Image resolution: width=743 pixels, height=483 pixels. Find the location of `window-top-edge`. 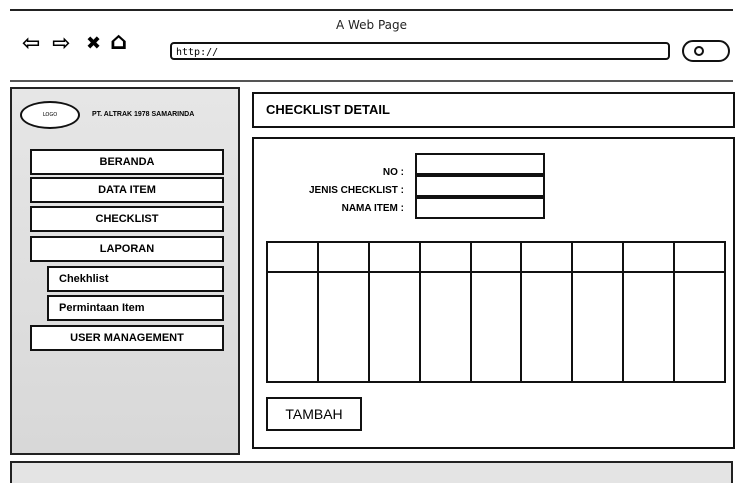

window-top-edge is located at coordinates (371, 10).